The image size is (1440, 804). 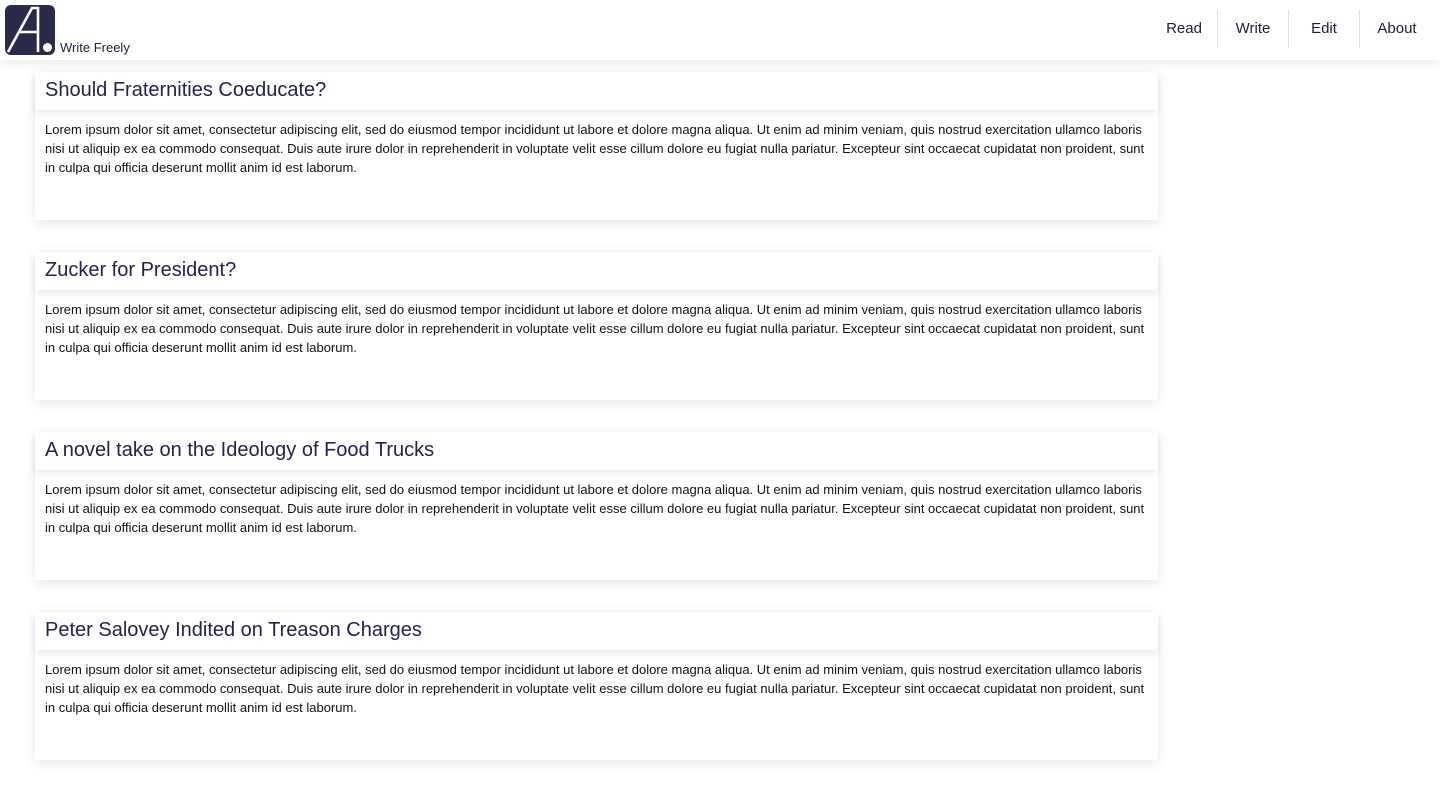 I want to click on post-title: Zucker for President?, so click(x=140, y=270).